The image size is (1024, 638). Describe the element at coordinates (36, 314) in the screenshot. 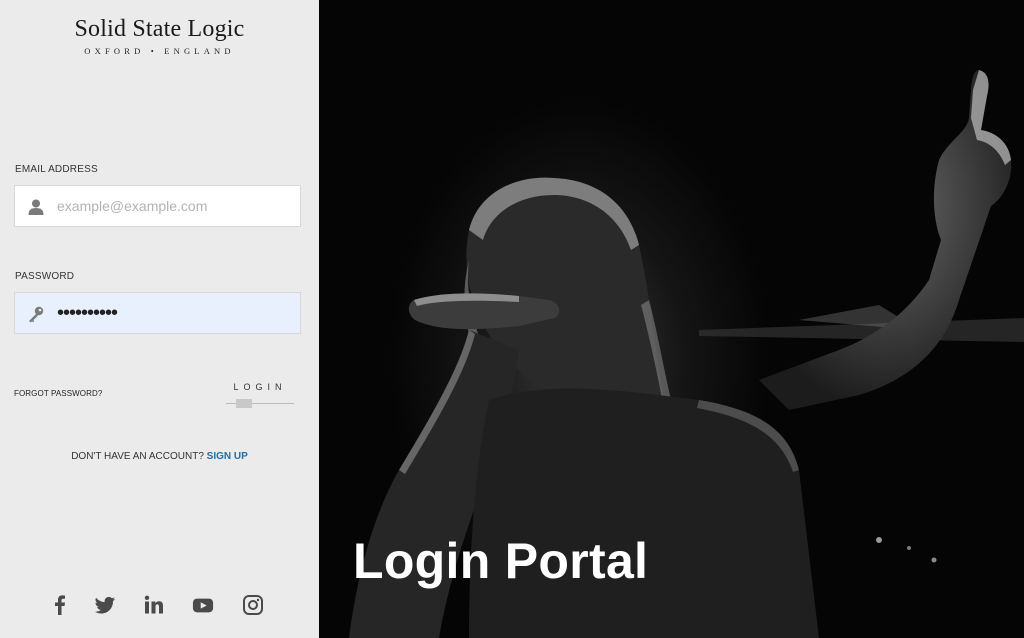

I see `key-icon` at that location.